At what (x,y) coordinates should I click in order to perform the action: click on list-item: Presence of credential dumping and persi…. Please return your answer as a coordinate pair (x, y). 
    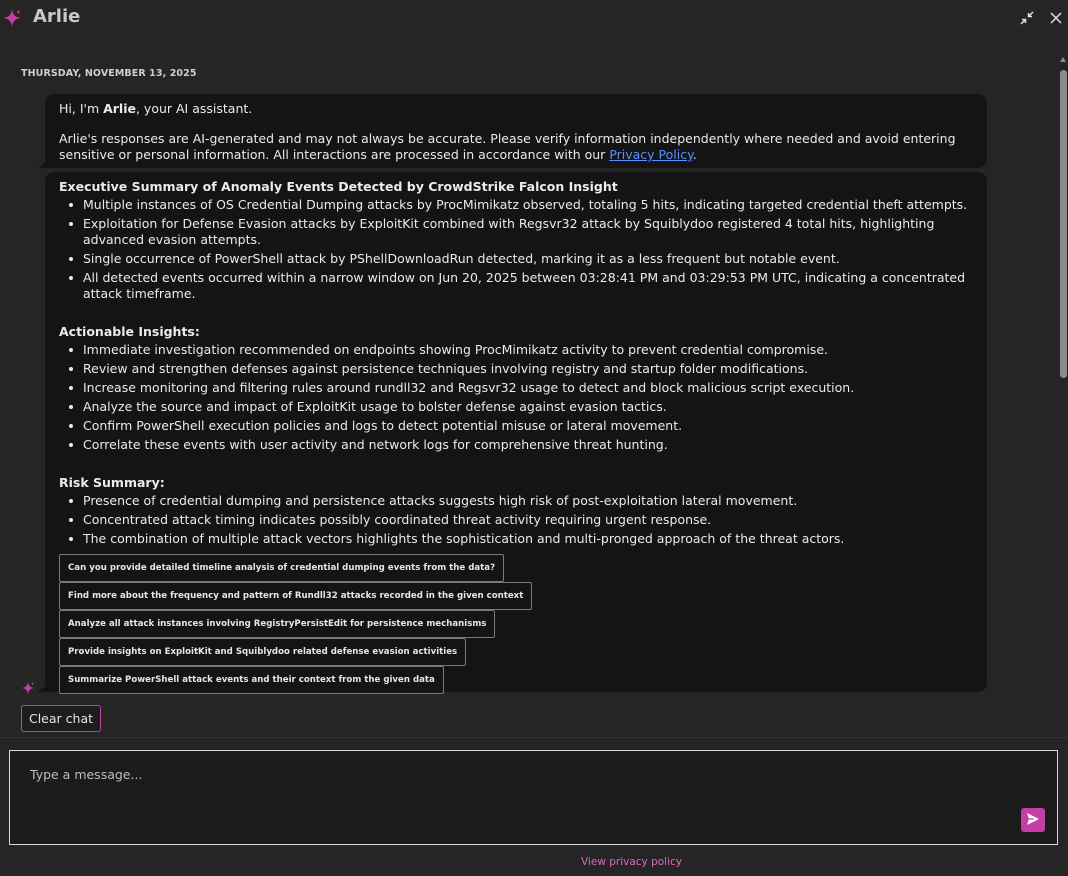
    Looking at the image, I should click on (516, 501).